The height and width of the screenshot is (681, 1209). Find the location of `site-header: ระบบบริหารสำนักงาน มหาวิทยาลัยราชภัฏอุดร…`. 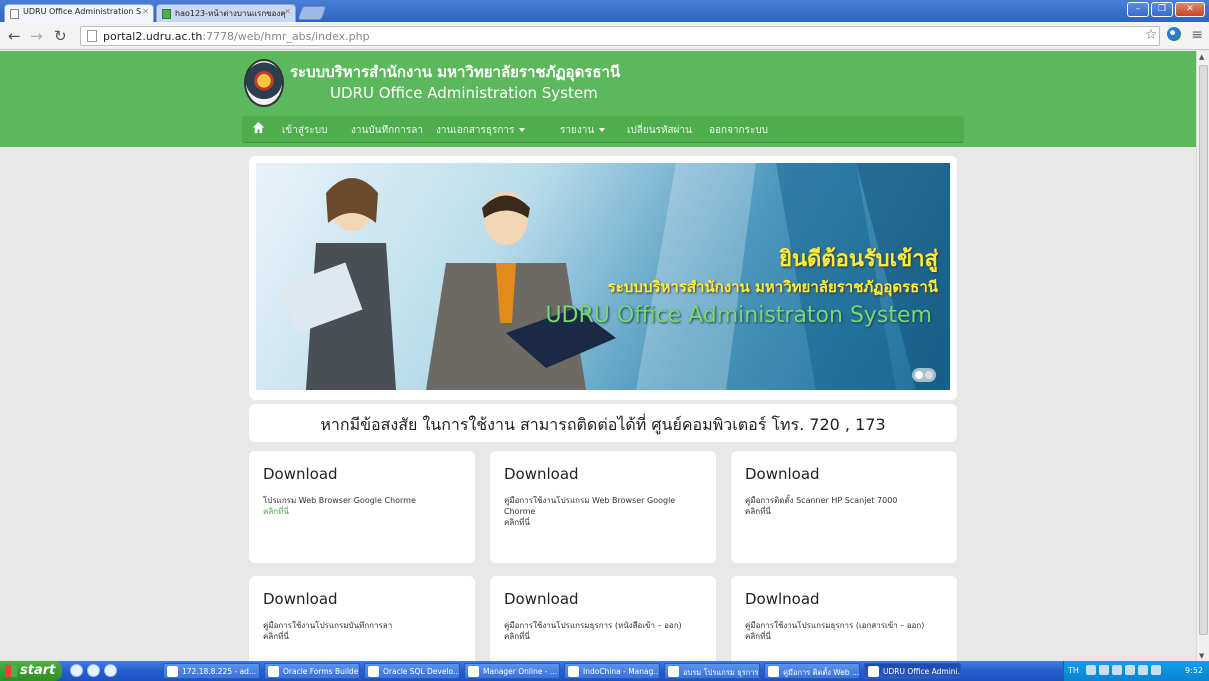

site-header: ระบบบริหารสำนักงาน มหาวิทยาลัยราชภัฏอุดร… is located at coordinates (598, 99).